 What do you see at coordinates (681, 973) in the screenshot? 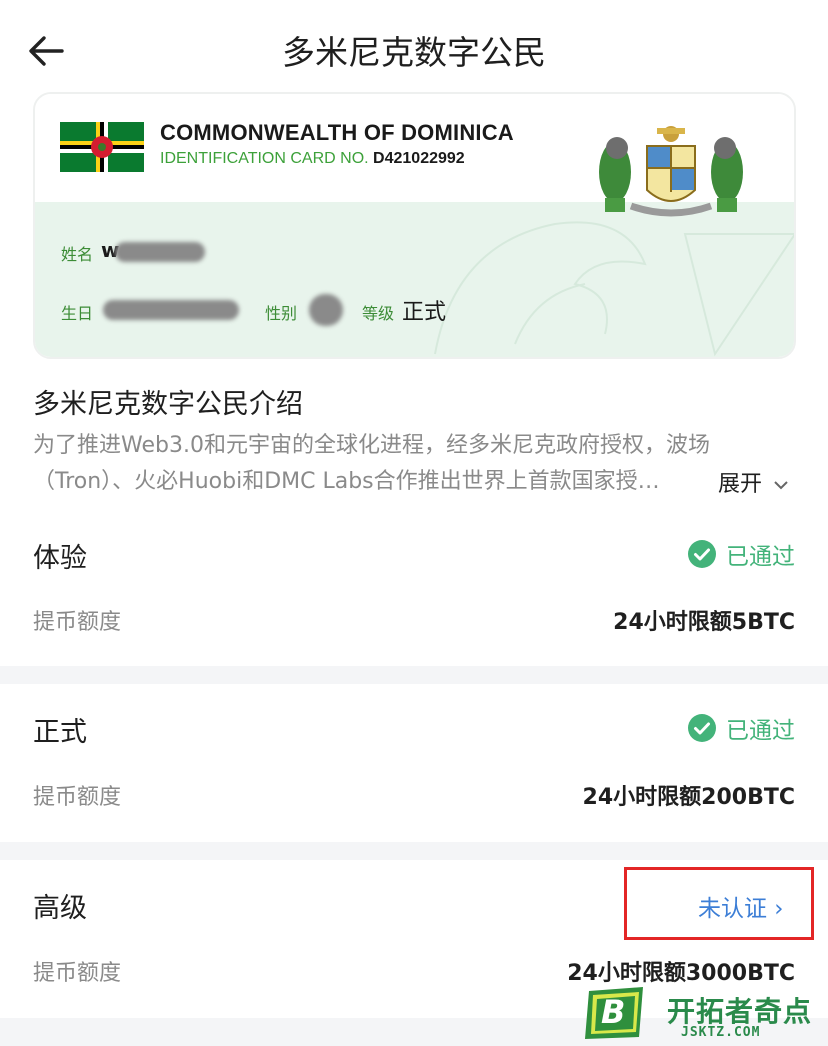
I see `quota-value: 24小时限额3000BTC` at bounding box center [681, 973].